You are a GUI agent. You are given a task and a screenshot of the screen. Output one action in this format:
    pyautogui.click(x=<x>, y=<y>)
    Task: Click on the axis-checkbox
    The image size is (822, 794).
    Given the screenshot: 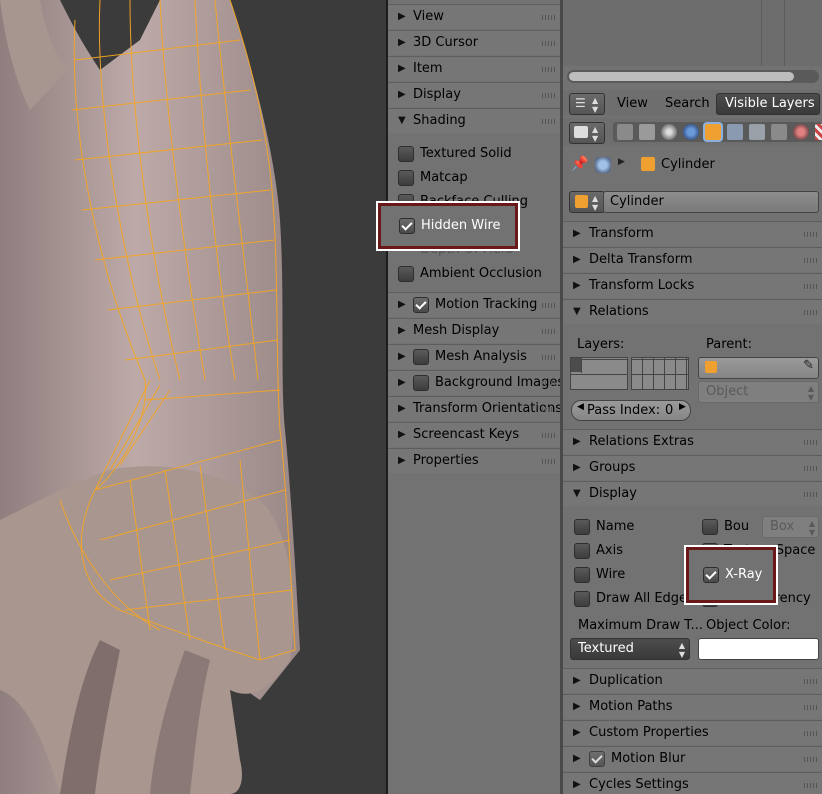 What is the action you would take?
    pyautogui.click(x=582, y=551)
    